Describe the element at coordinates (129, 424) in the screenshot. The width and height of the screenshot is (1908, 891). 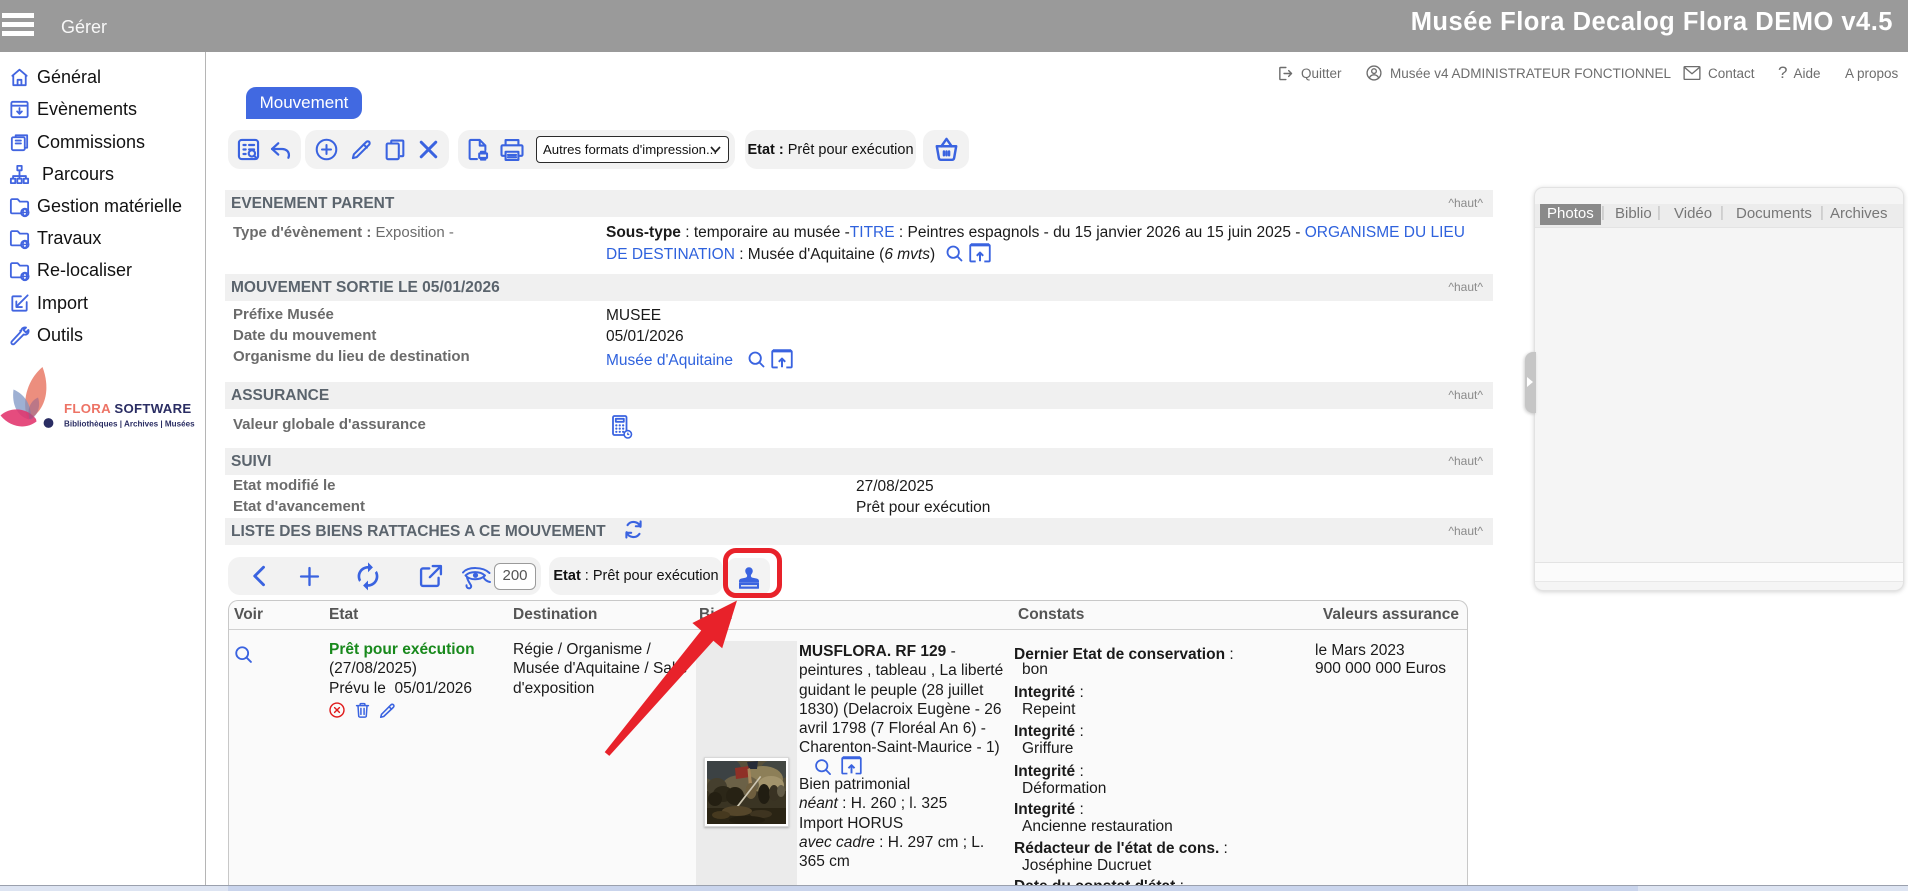
I see `svg-text:Bibliothèques | Archives | Mus: Bibliothèques | Archives | Musées` at that location.